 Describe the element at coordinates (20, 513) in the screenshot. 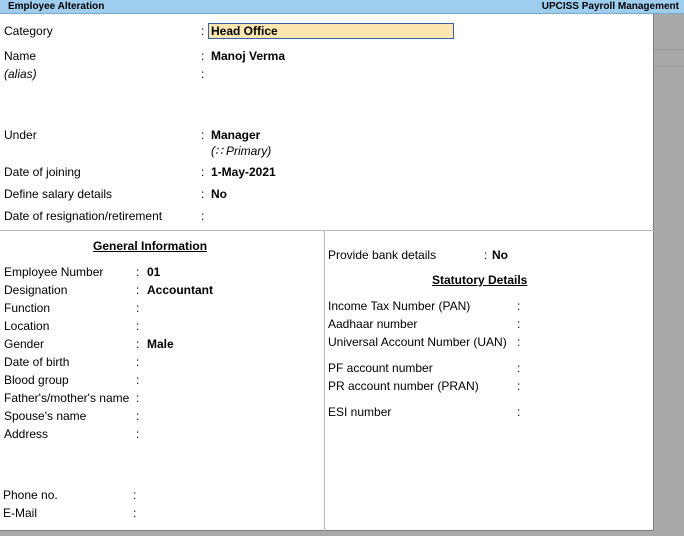

I see `email-label: E-Mail` at that location.